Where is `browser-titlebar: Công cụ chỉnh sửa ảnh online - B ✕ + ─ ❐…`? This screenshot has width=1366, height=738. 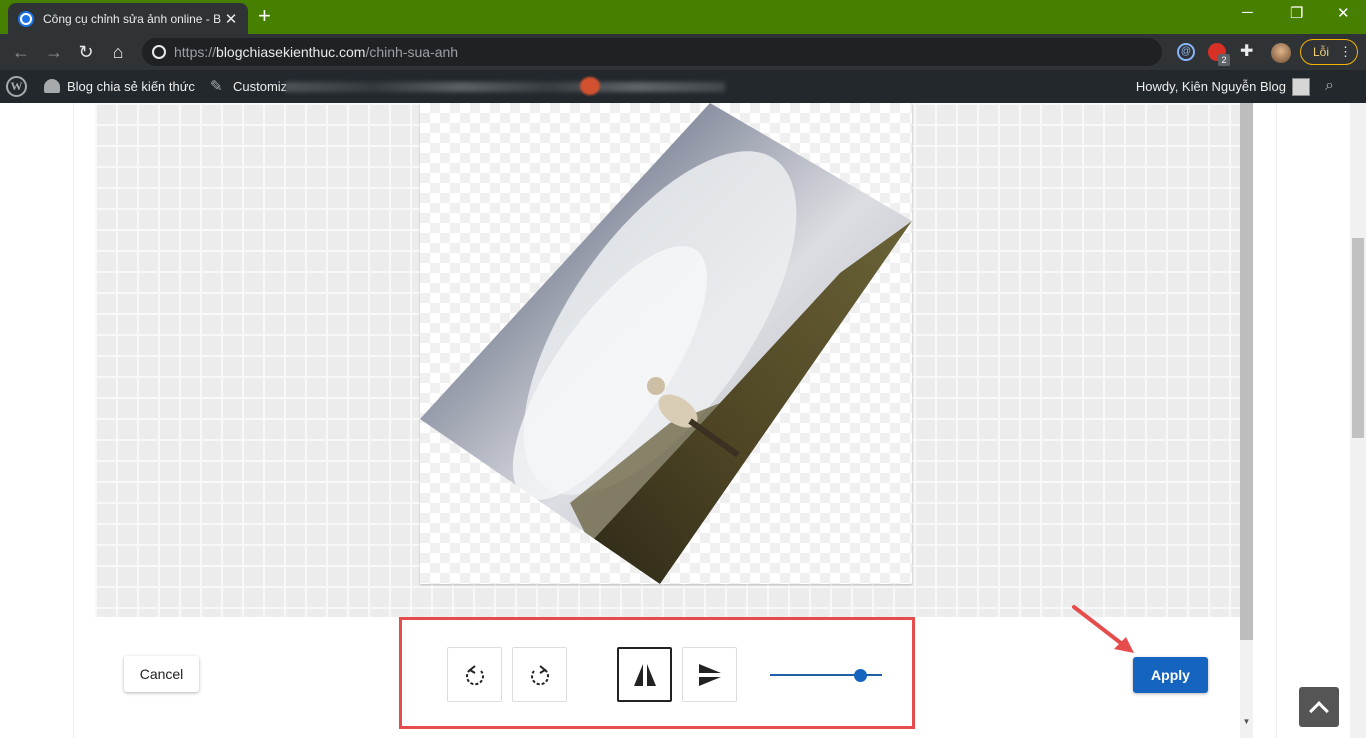
browser-titlebar: Công cụ chỉnh sửa ảnh online - B ✕ + ─ ❐… is located at coordinates (683, 17).